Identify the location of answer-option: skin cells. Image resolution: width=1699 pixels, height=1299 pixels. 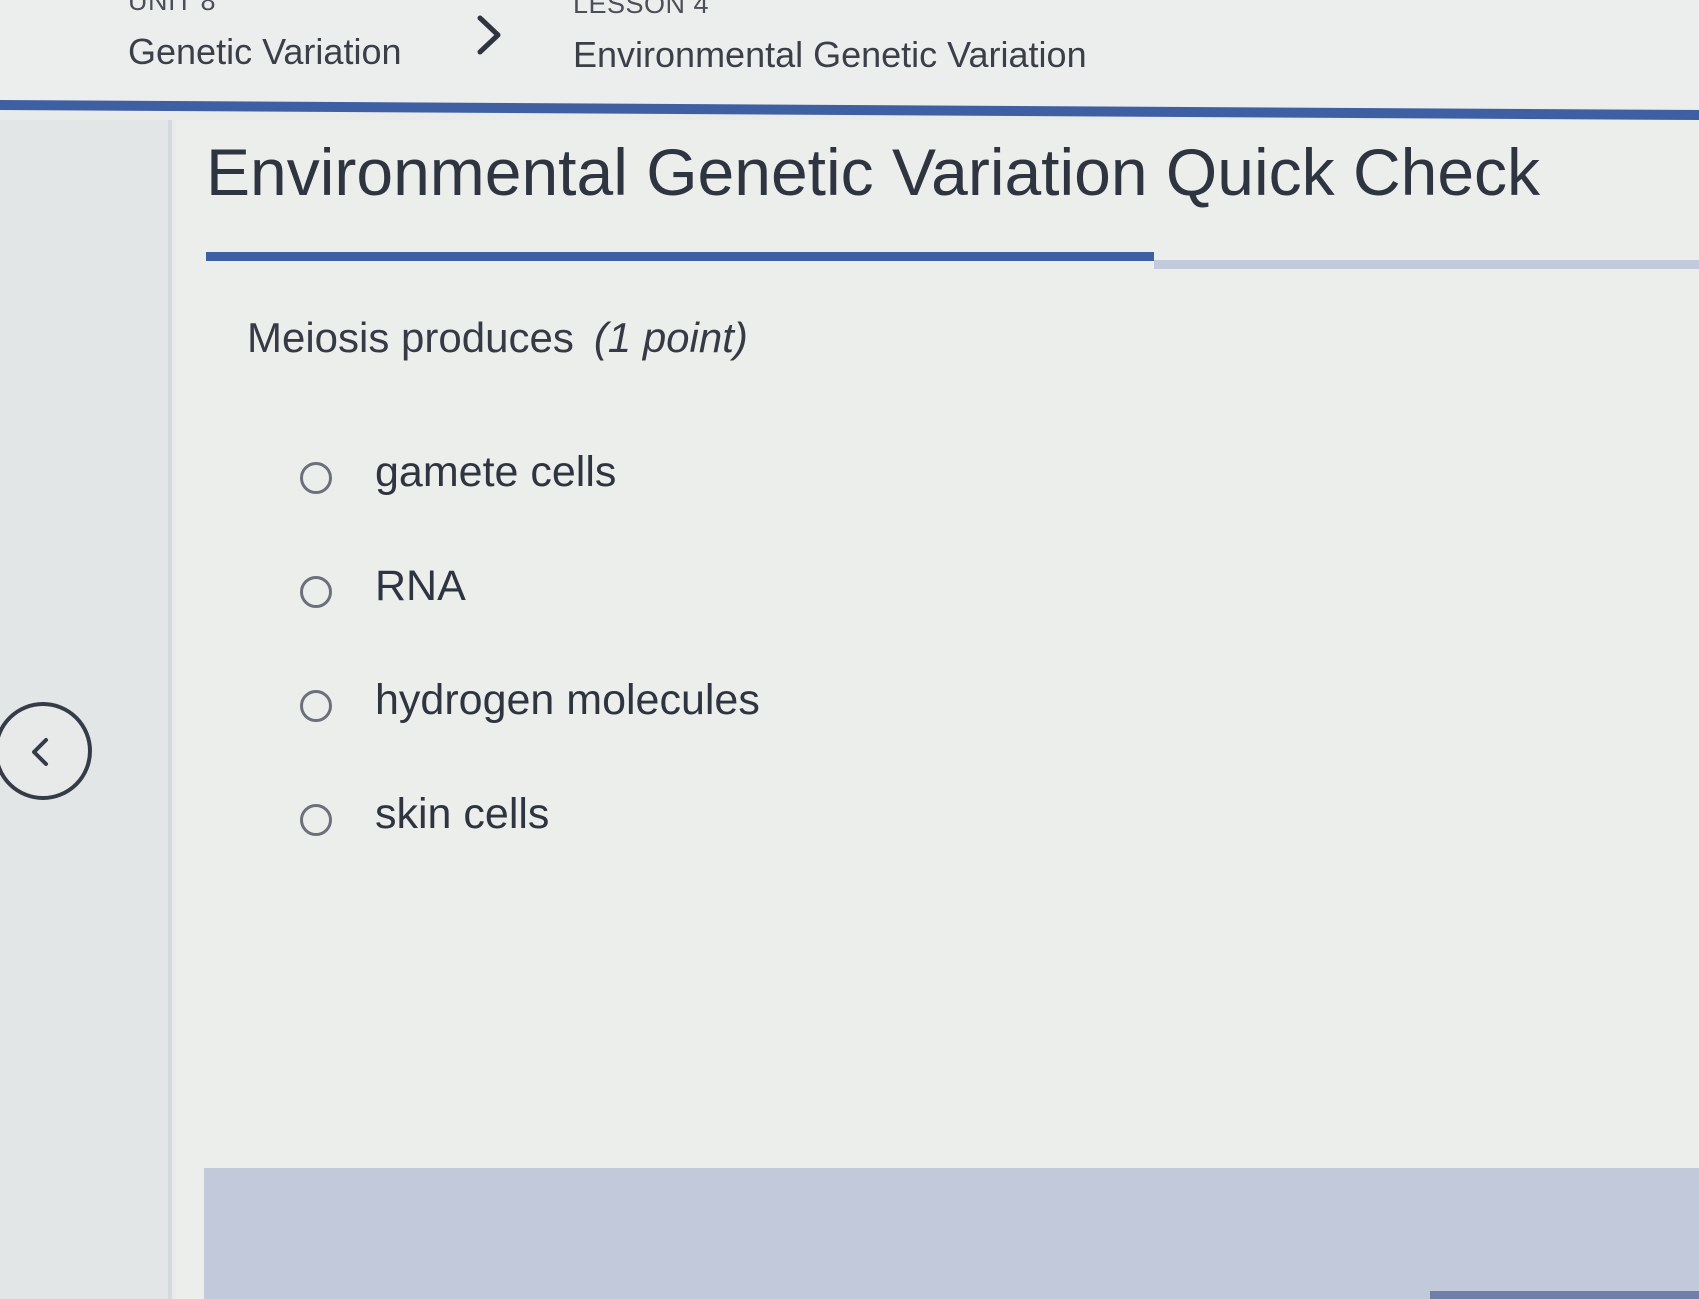
(530, 841).